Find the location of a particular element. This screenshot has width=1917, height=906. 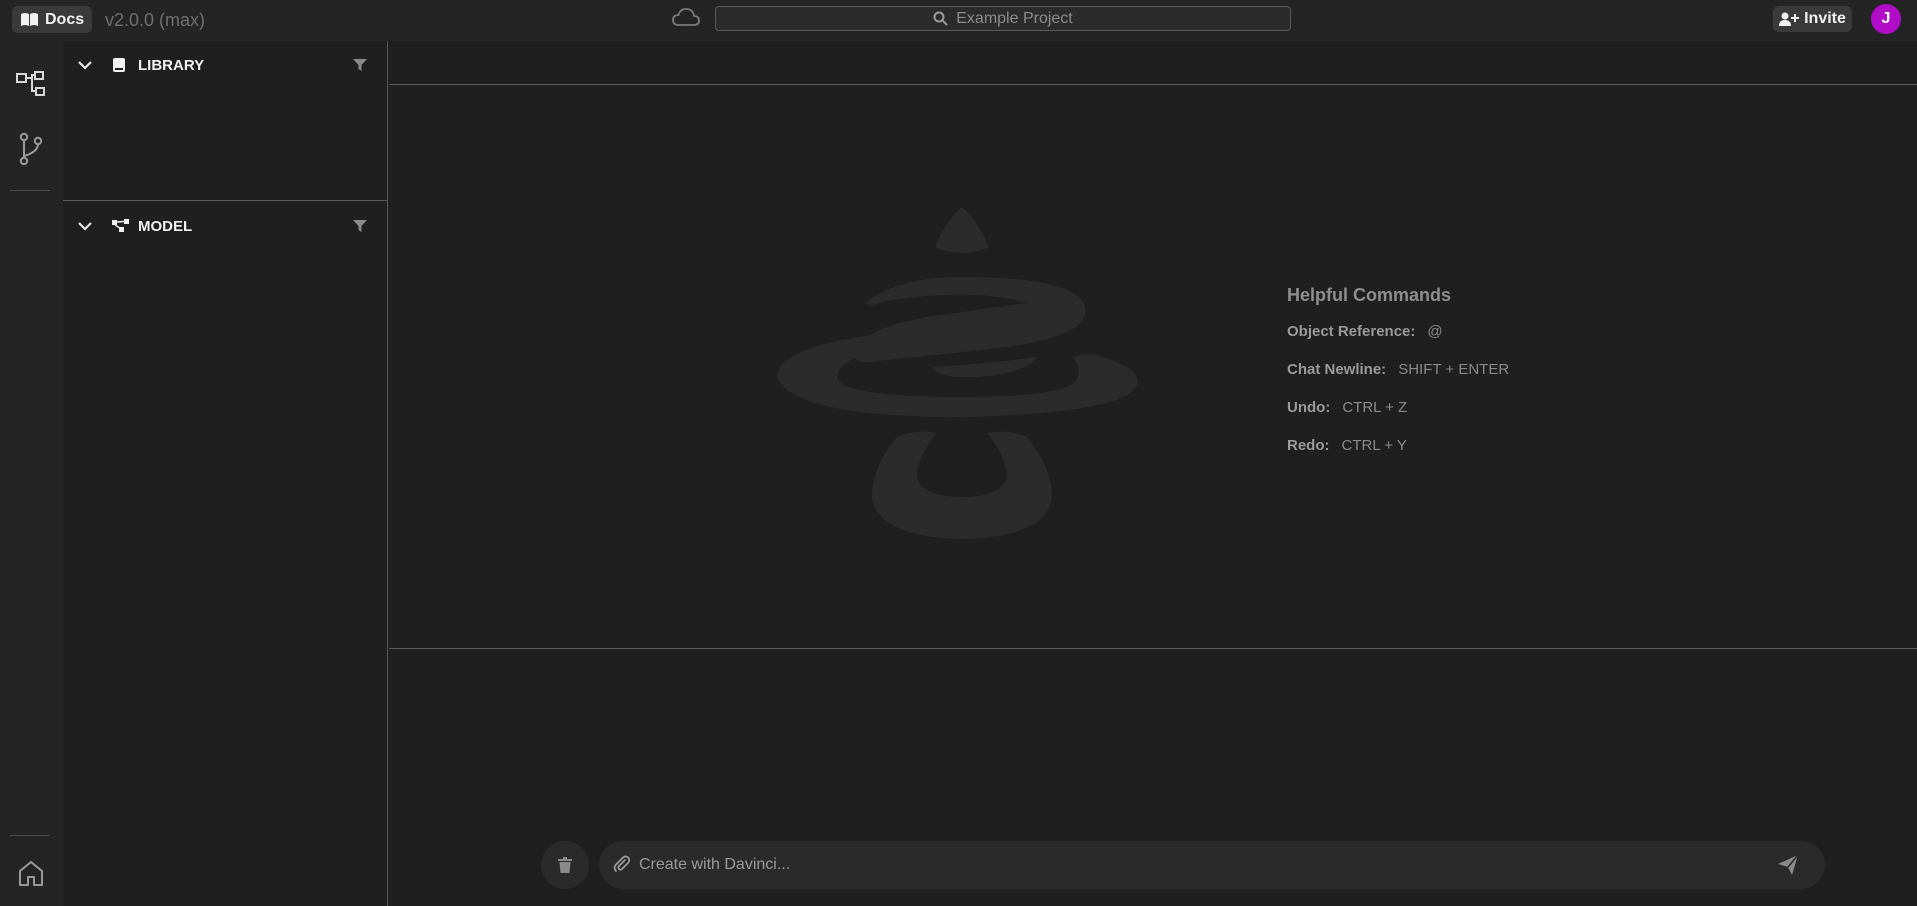

avatar-initial: J is located at coordinates (1886, 18).